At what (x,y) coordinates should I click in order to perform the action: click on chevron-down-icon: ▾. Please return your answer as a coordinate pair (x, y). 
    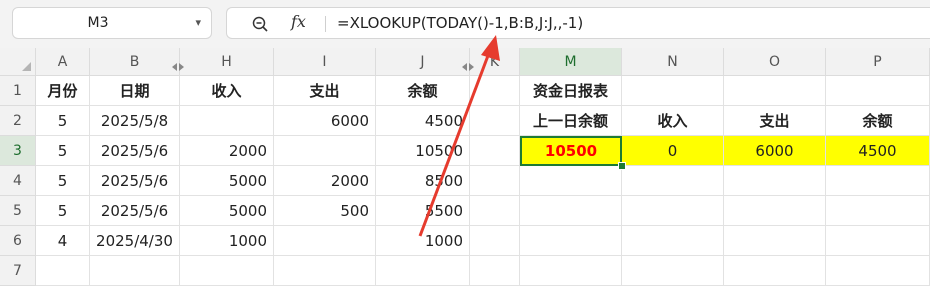
    Looking at the image, I should click on (198, 23).